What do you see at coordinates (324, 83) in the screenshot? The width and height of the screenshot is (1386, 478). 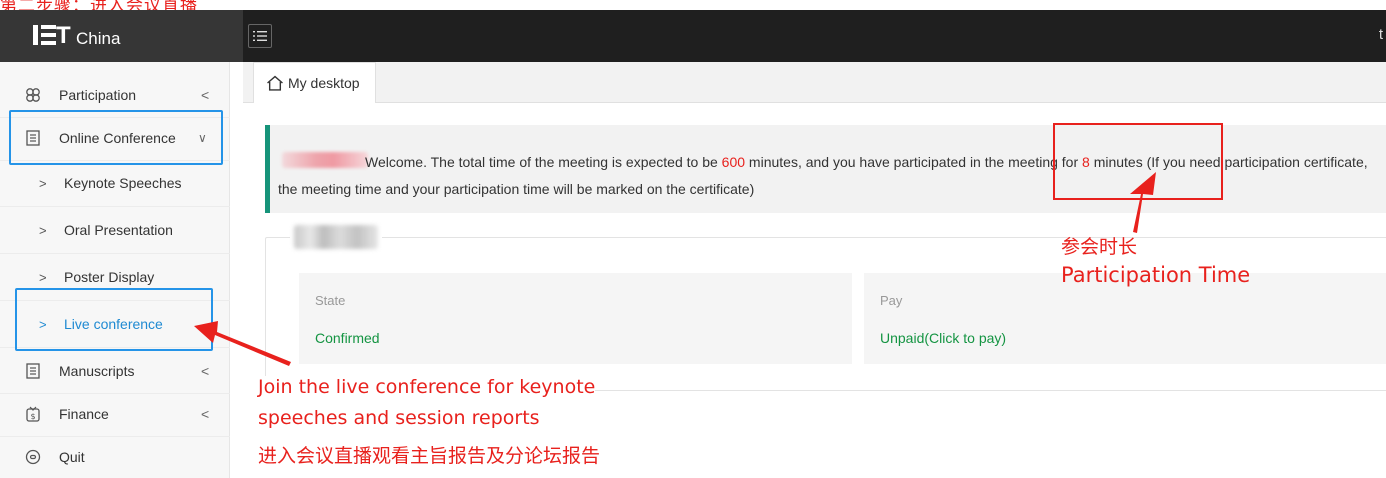 I see `tab-label: My desktop` at bounding box center [324, 83].